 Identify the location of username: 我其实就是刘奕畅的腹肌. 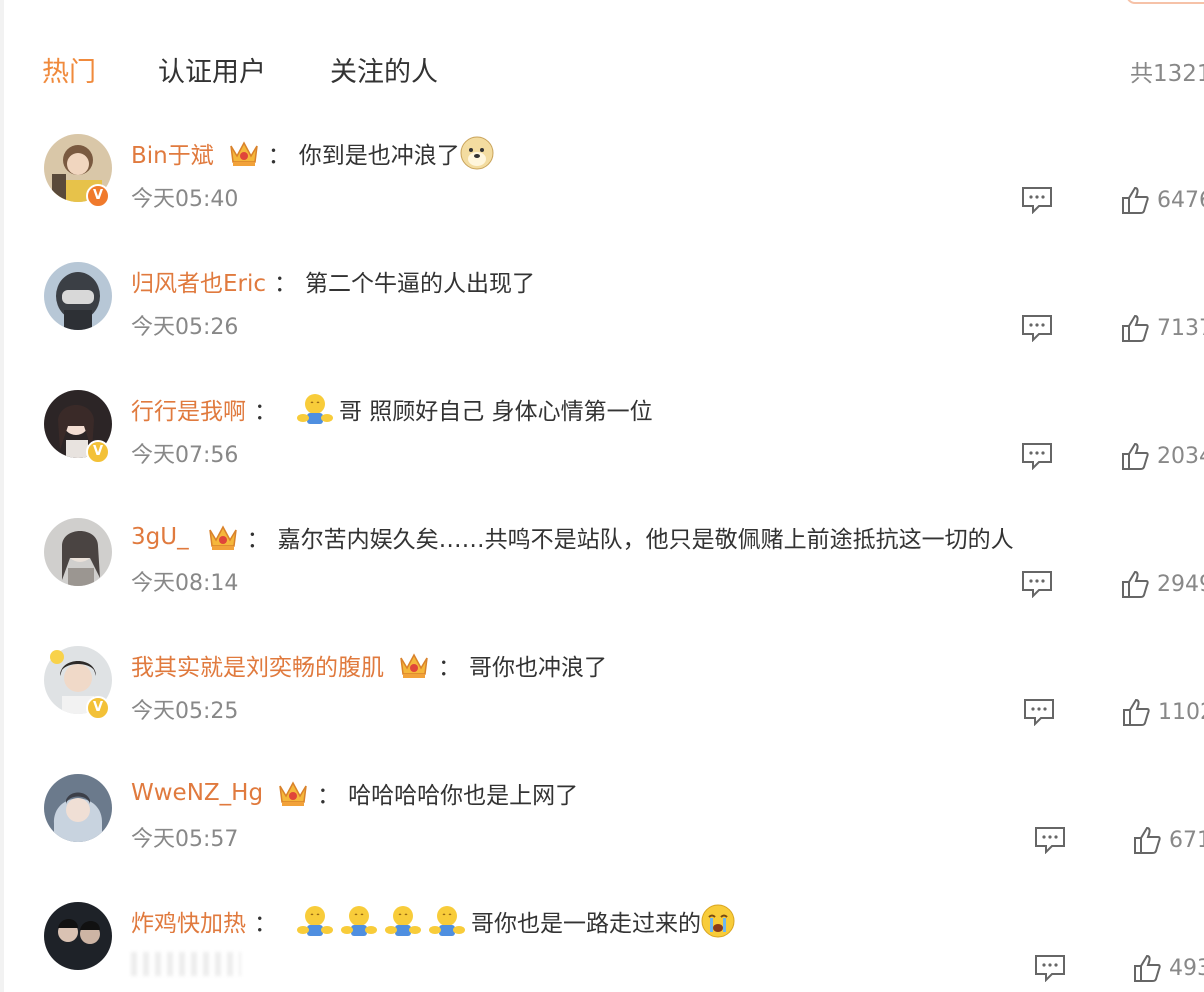
(257, 665).